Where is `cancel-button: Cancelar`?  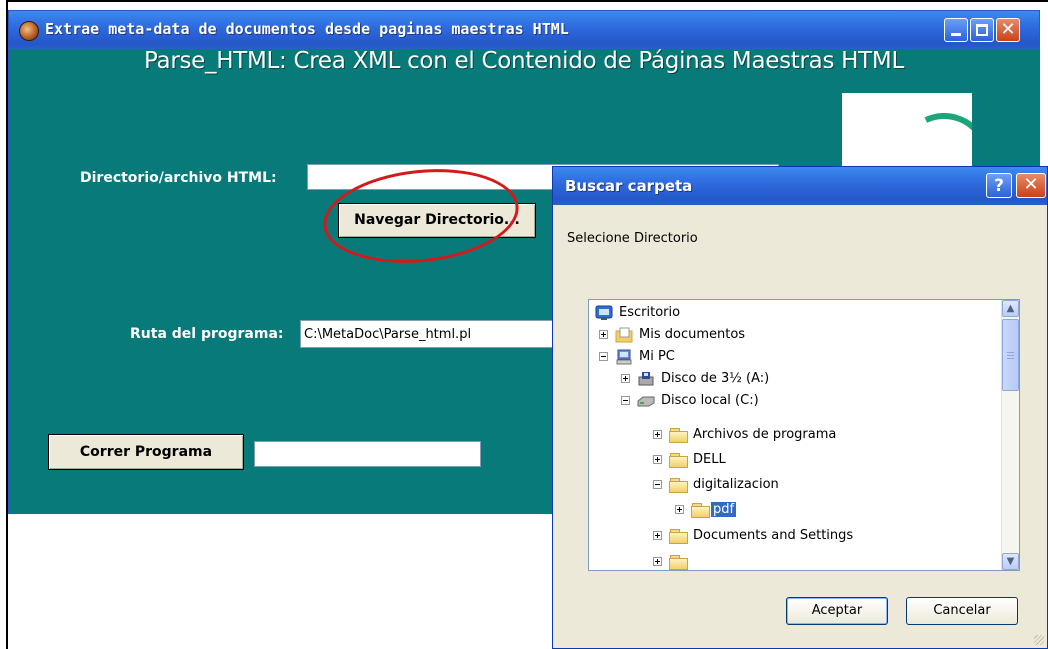 cancel-button: Cancelar is located at coordinates (962, 611).